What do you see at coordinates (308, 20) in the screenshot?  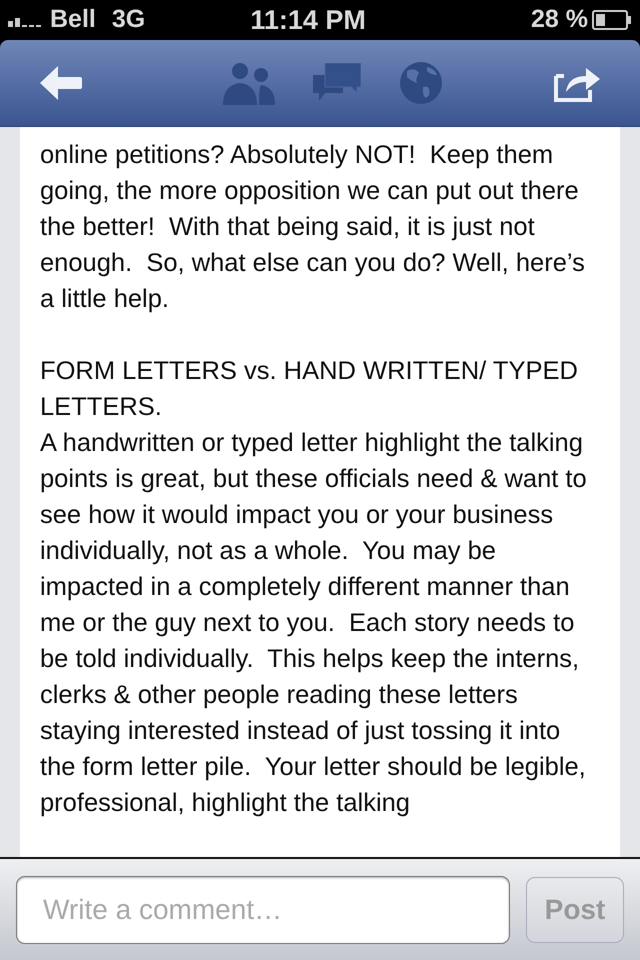 I see `clock-time: 11:14 PM` at bounding box center [308, 20].